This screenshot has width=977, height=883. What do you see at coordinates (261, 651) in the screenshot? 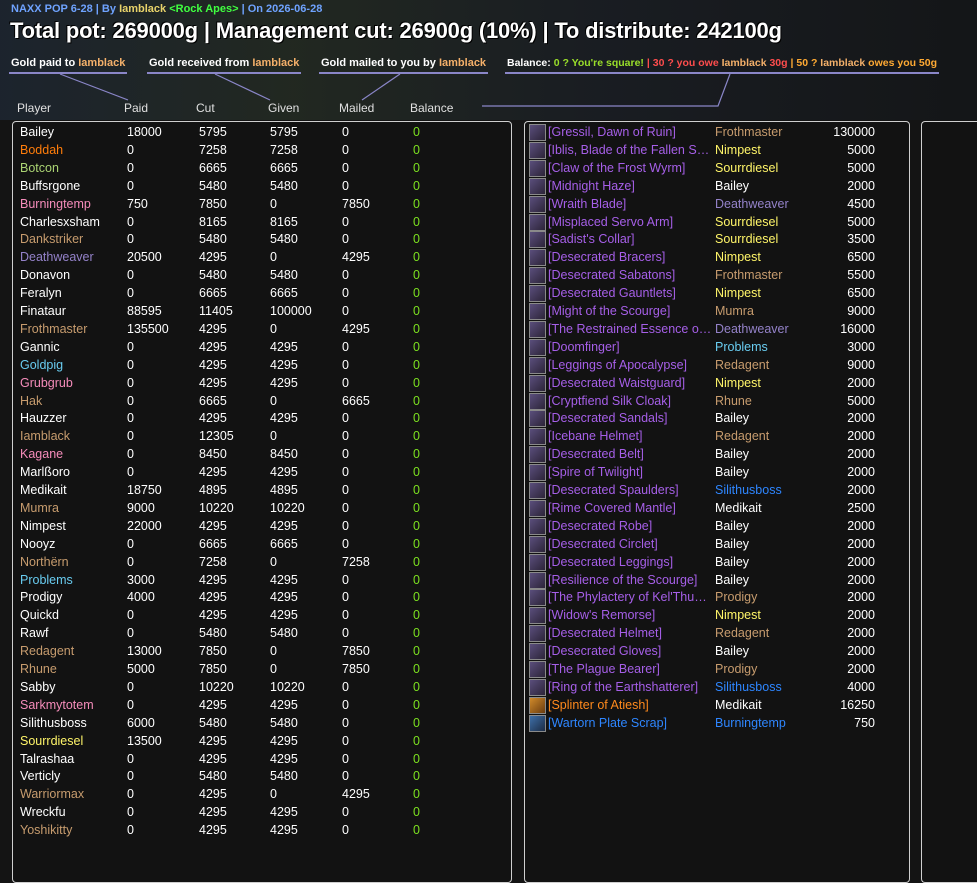
I see `table-row: Redagent 13000 7850 0 7850 0` at bounding box center [261, 651].